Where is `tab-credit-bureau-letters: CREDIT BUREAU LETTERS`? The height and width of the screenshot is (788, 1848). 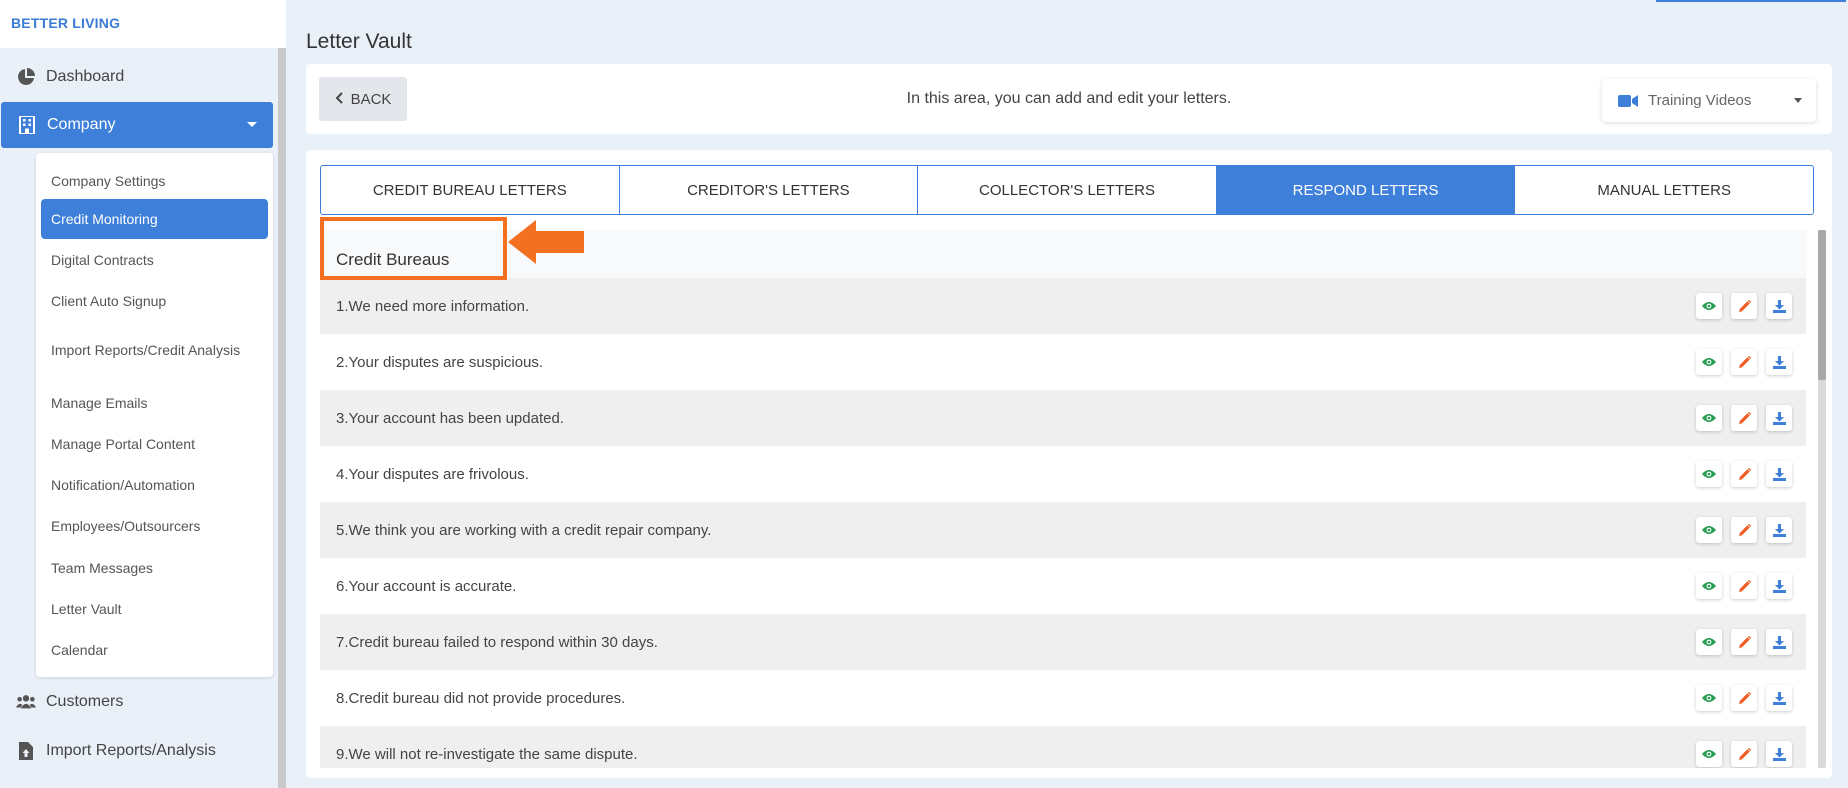
tab-credit-bureau-letters: CREDIT BUREAU LETTERS is located at coordinates (470, 190).